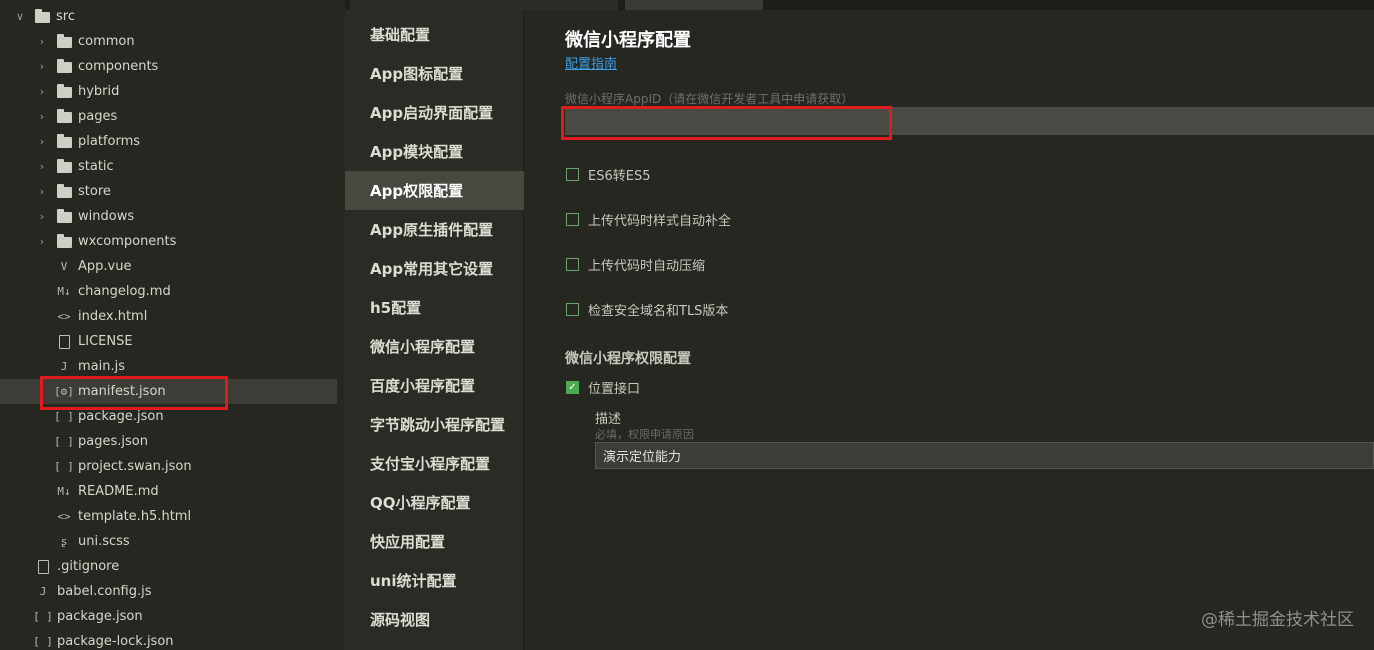  I want to click on tree-folder-hybrid: › hybrid, so click(168, 91).